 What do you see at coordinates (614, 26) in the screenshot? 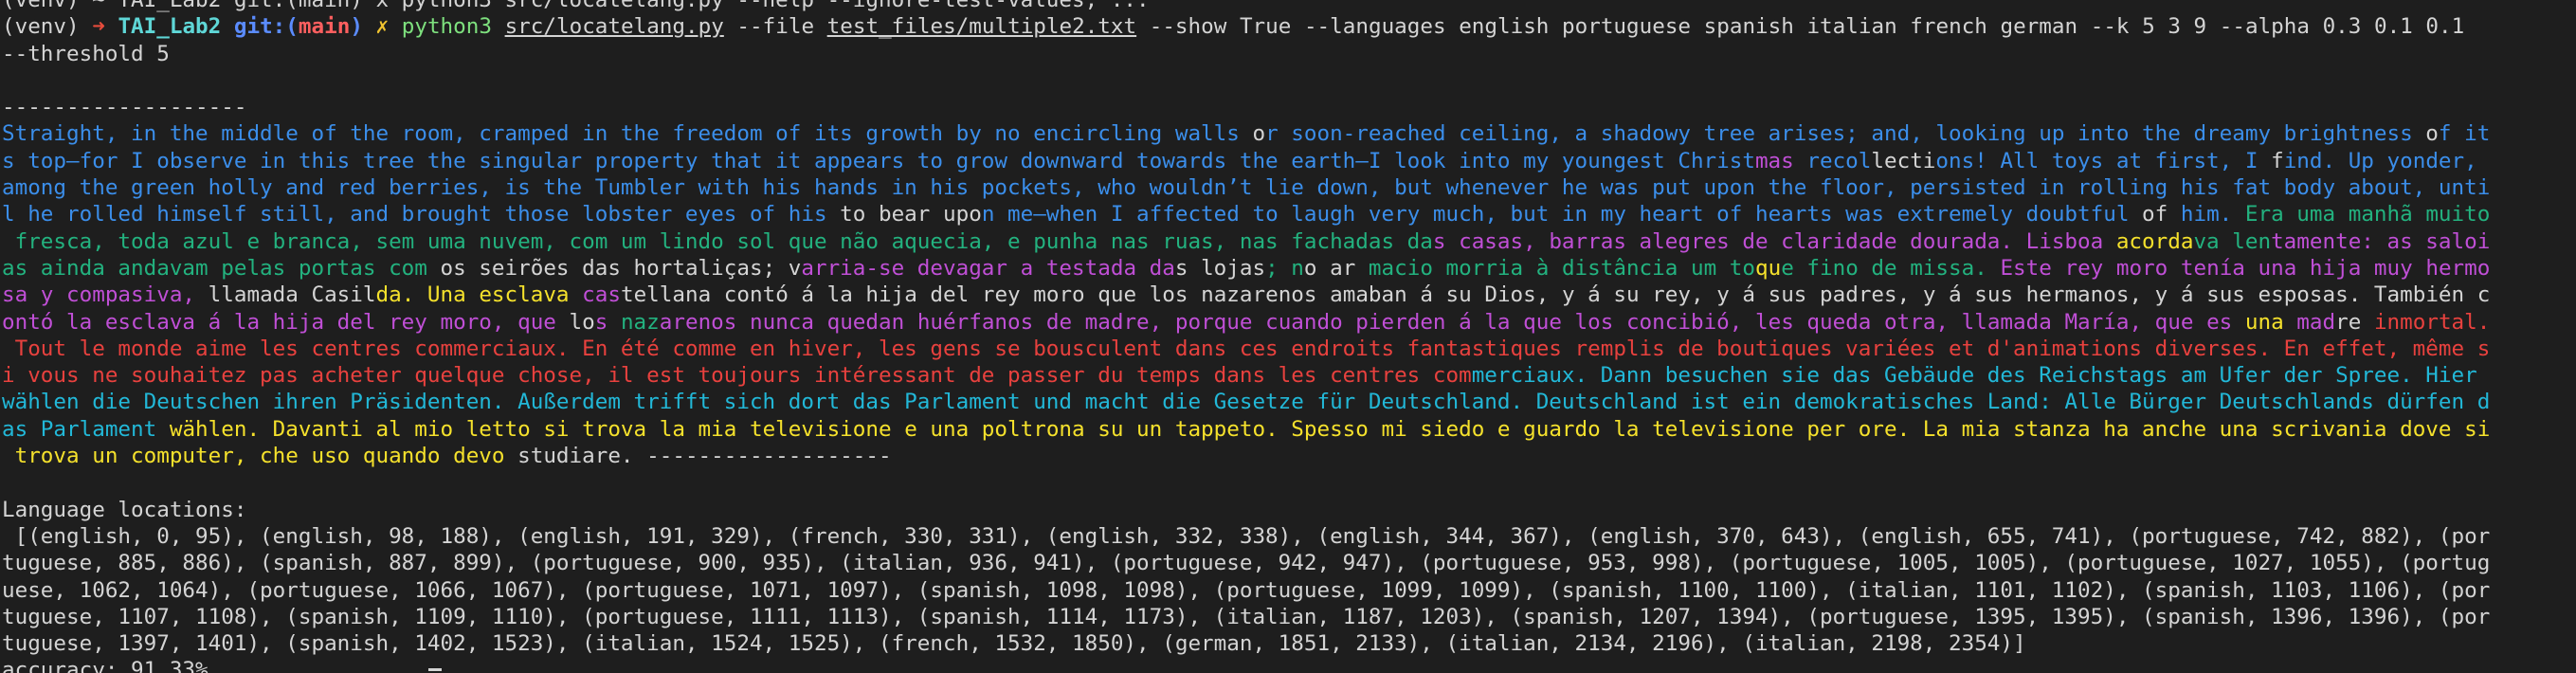
I see `command-script-path: src/locatelang.py` at bounding box center [614, 26].